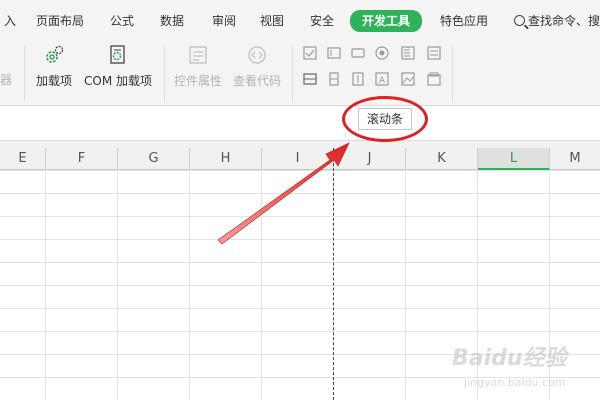 This screenshot has height=400, width=600. What do you see at coordinates (564, 21) in the screenshot?
I see `search-label: 查找命令、搜` at bounding box center [564, 21].